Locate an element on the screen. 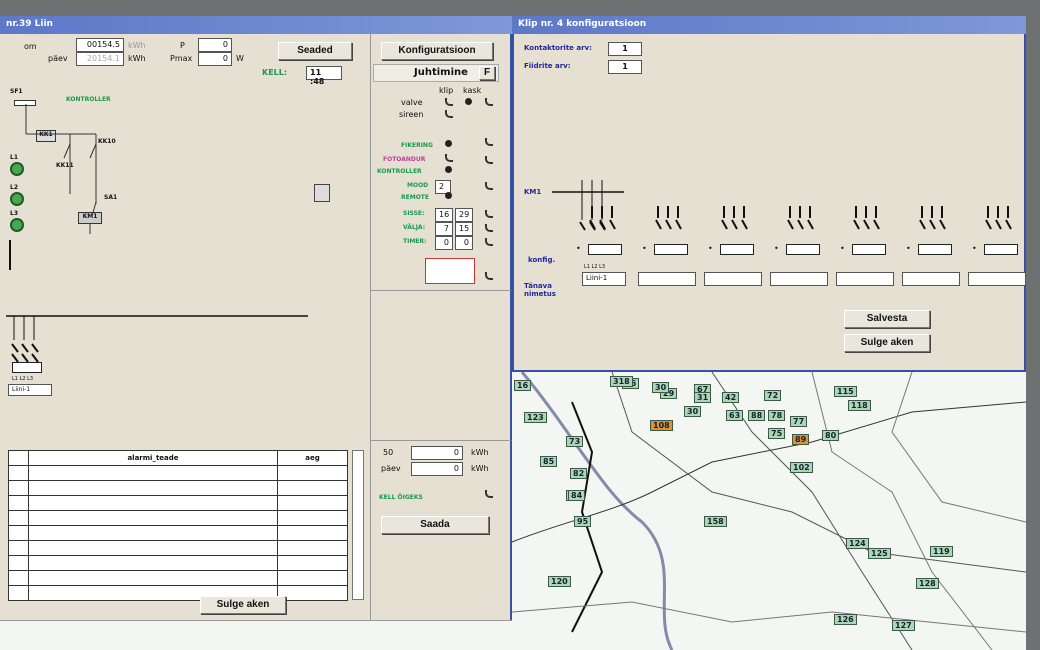  map-marker: 125 is located at coordinates (879, 553).